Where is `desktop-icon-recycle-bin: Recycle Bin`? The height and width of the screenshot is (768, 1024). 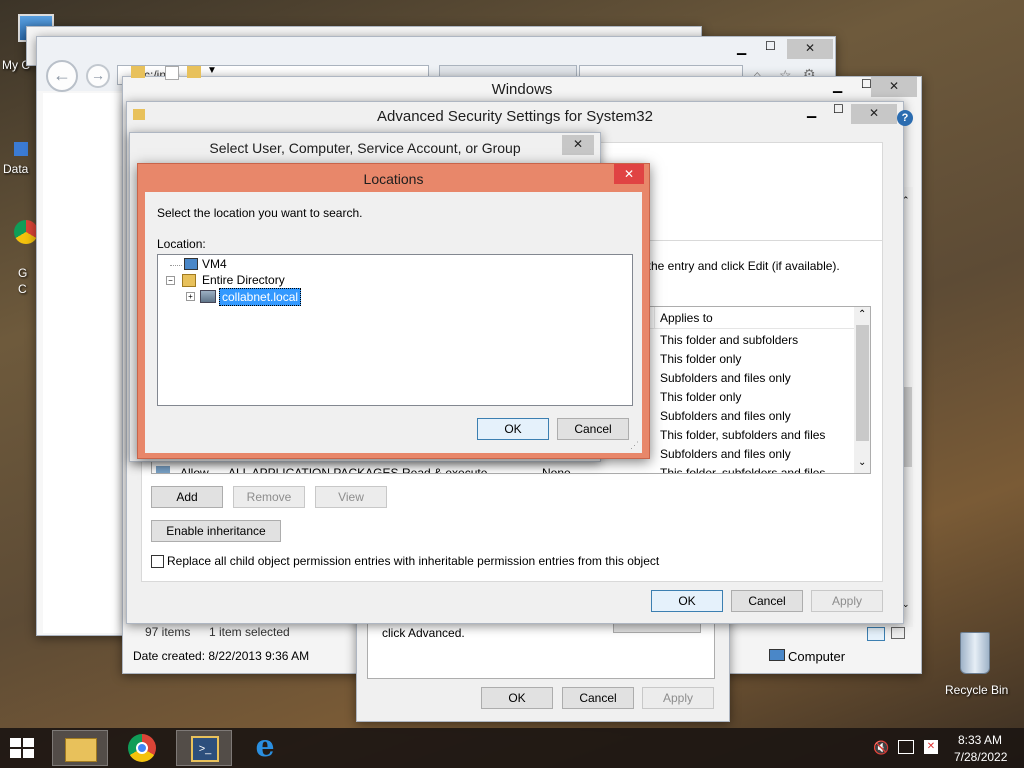
desktop-icon-recycle-bin: Recycle Bin is located at coordinates (975, 663).